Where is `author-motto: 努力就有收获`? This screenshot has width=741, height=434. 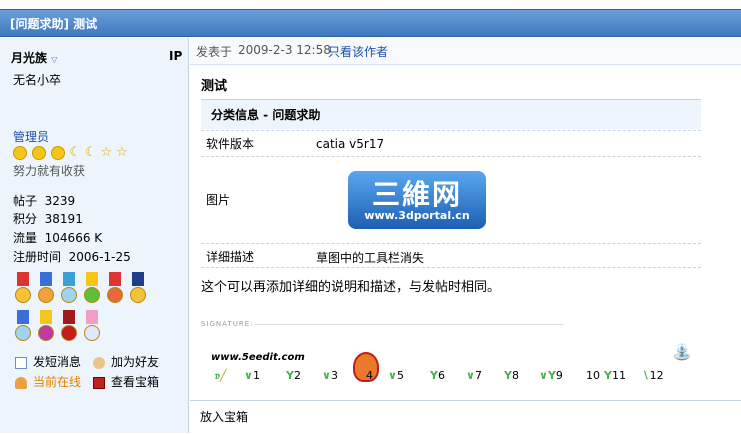 author-motto: 努力就有收获 is located at coordinates (49, 171).